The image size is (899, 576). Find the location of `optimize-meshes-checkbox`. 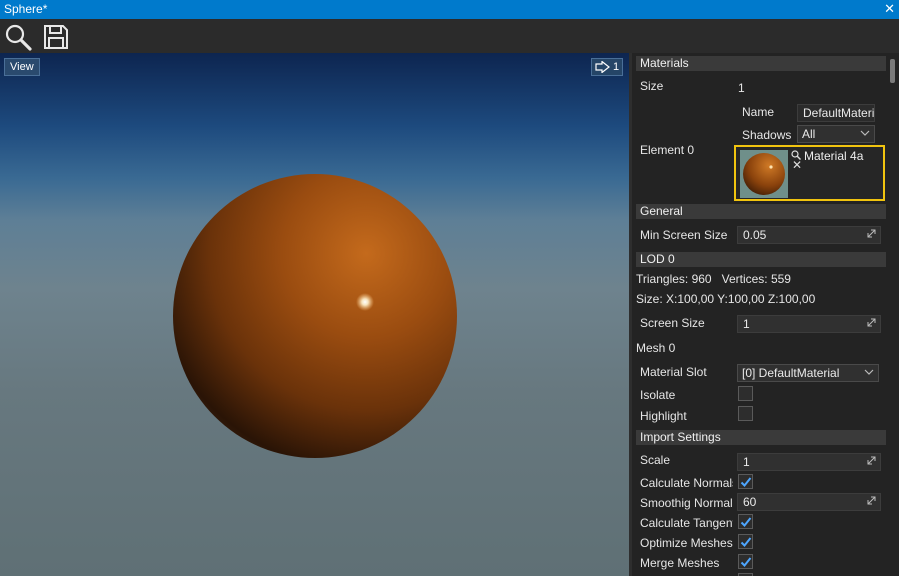

optimize-meshes-checkbox is located at coordinates (745, 541).